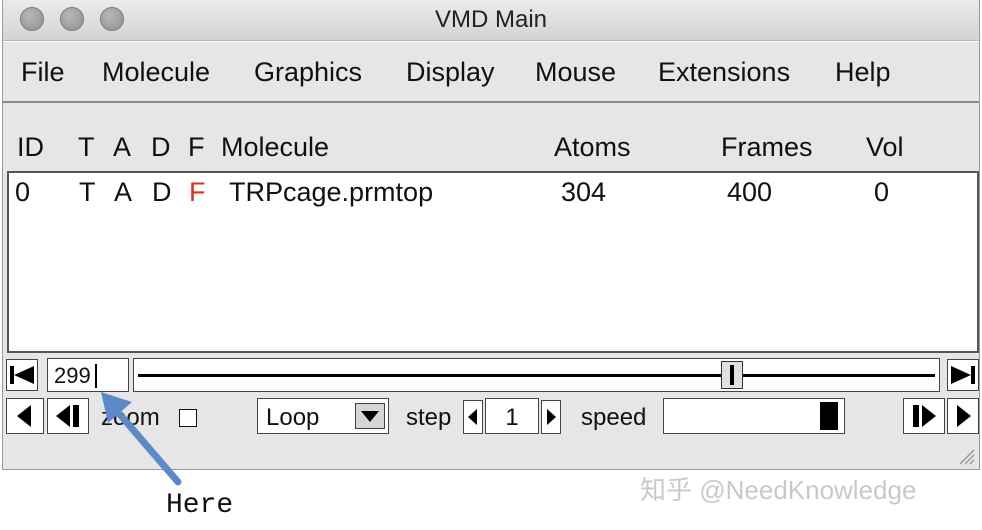  I want to click on annotation-text: Here, so click(200, 505).